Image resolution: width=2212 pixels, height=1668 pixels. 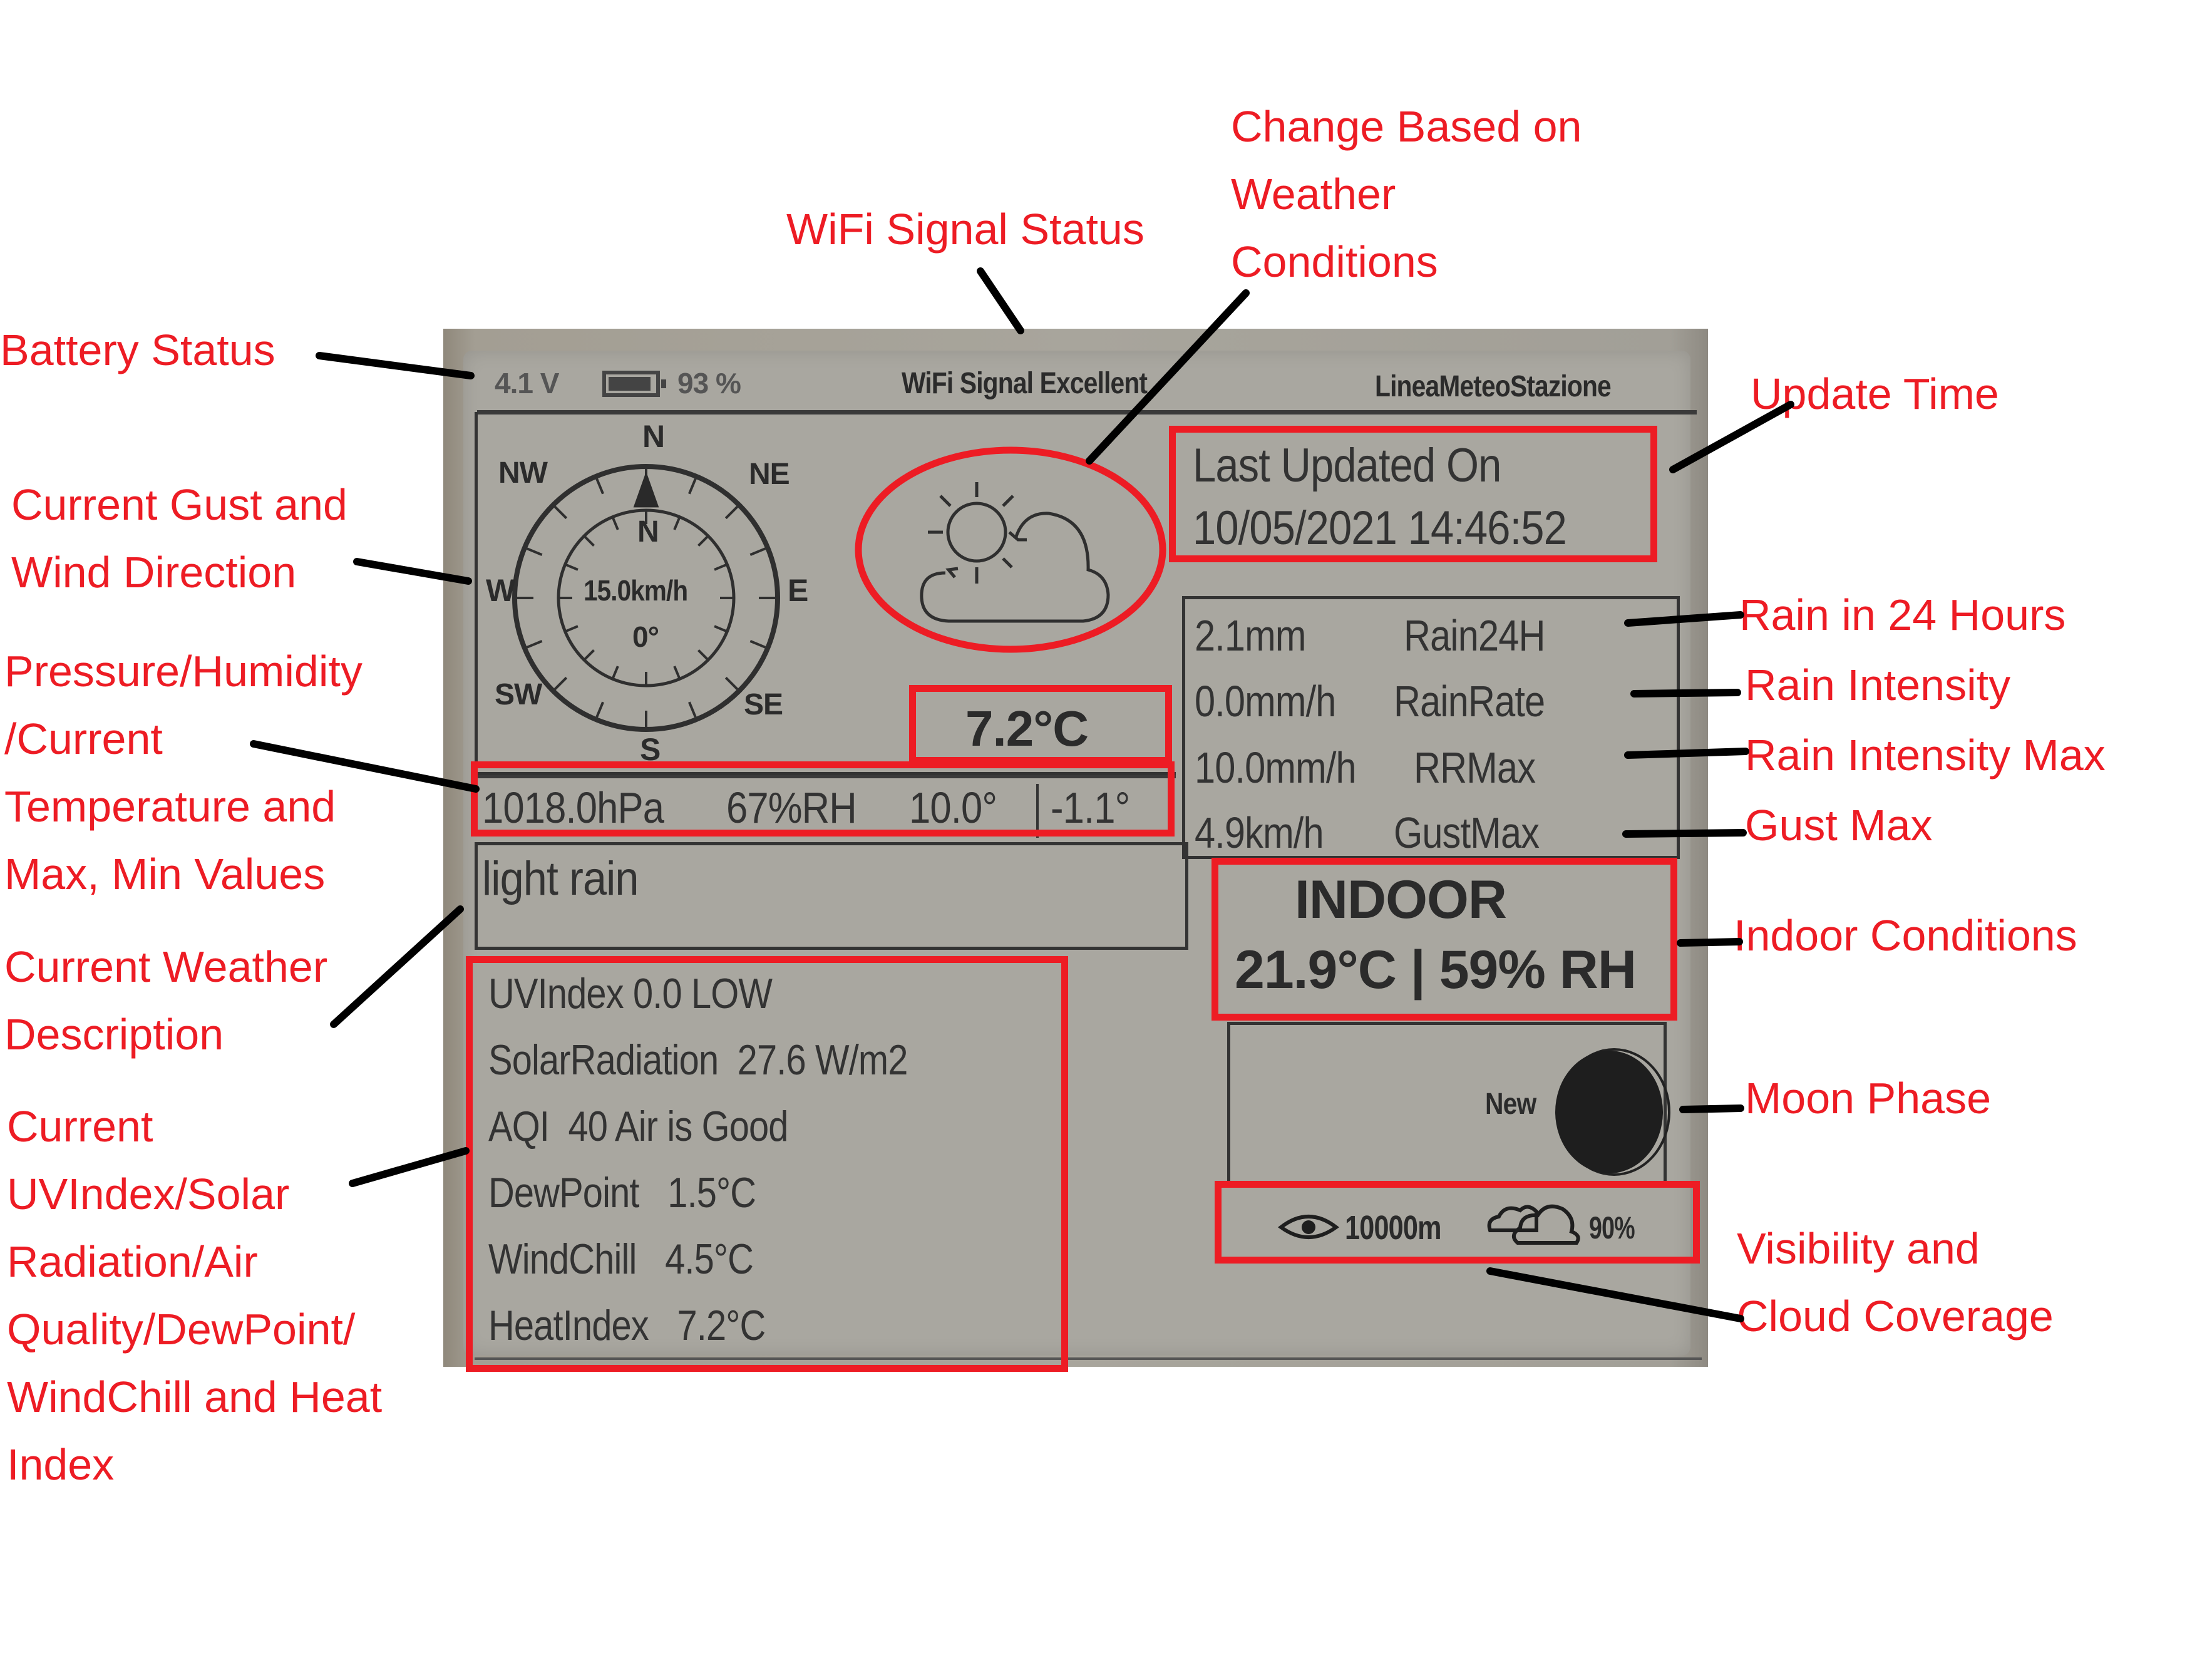 What do you see at coordinates (1684, 833) in the screenshot?
I see `leader-gust-max` at bounding box center [1684, 833].